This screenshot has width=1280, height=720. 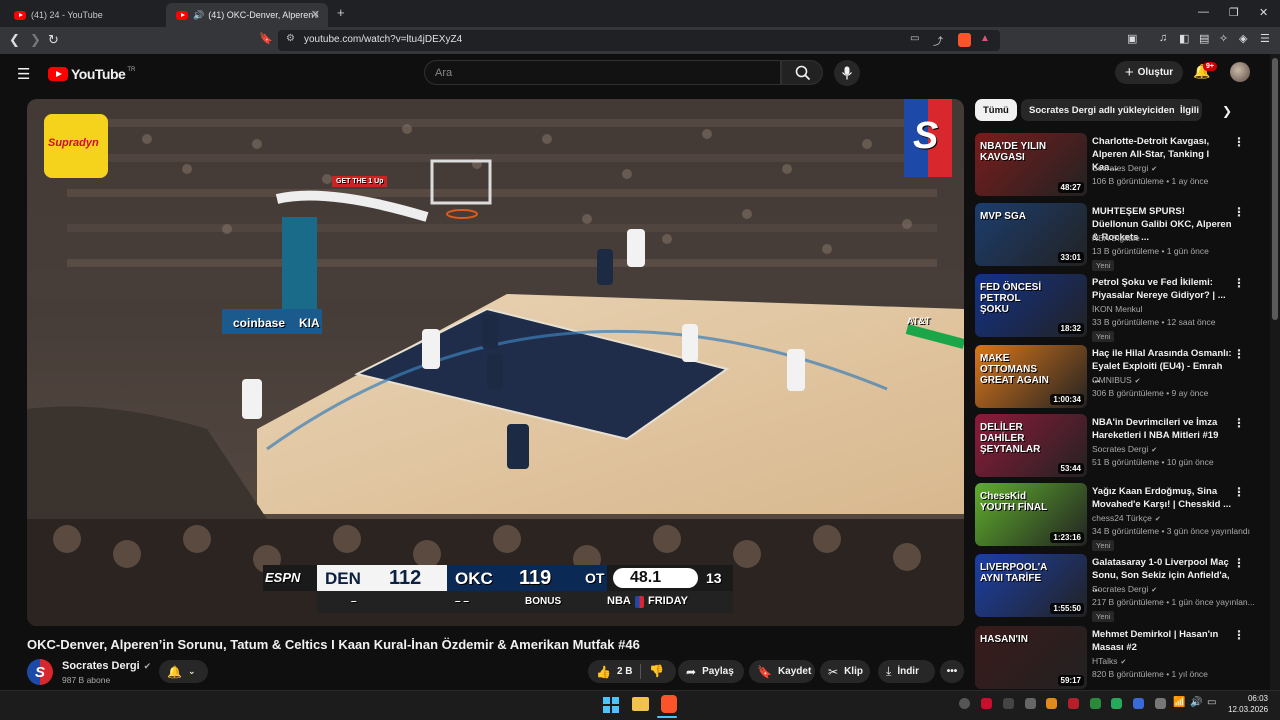 I want to click on recommendation-thumbnail: MAKE OTTOMANS GREAT AGAIN 1:00:34, so click(x=1031, y=376).